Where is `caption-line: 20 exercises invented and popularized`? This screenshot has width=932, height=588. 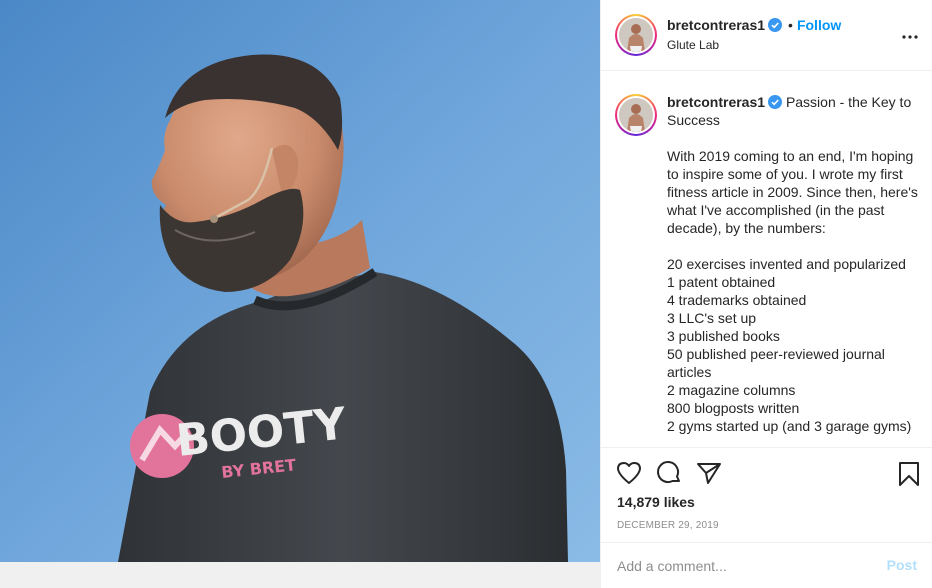 caption-line: 20 exercises invented and popularized is located at coordinates (786, 264).